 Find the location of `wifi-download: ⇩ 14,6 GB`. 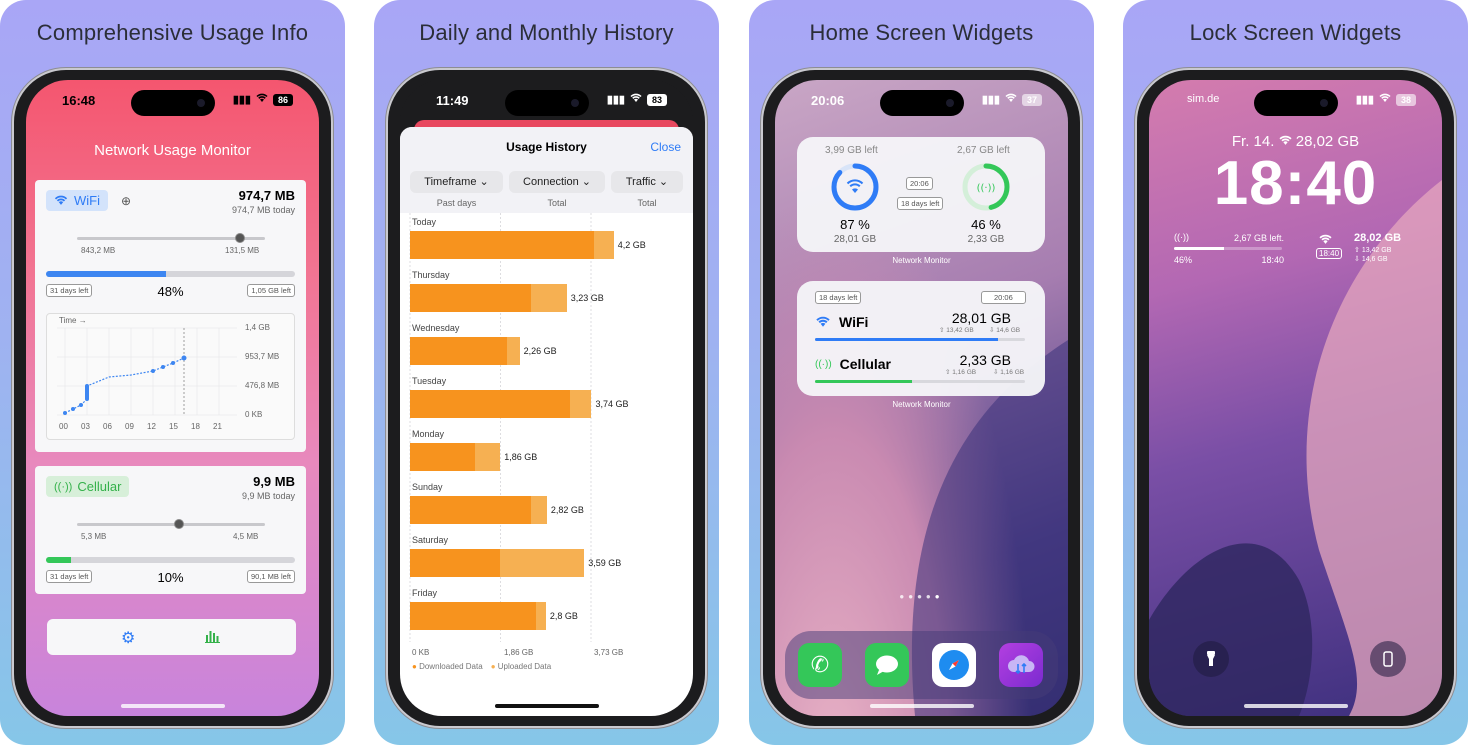

wifi-download: ⇩ 14,6 GB is located at coordinates (1005, 330).